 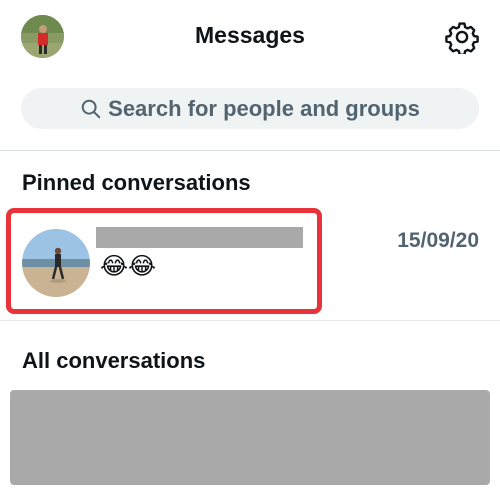 I want to click on gear-icon, so click(x=462, y=39).